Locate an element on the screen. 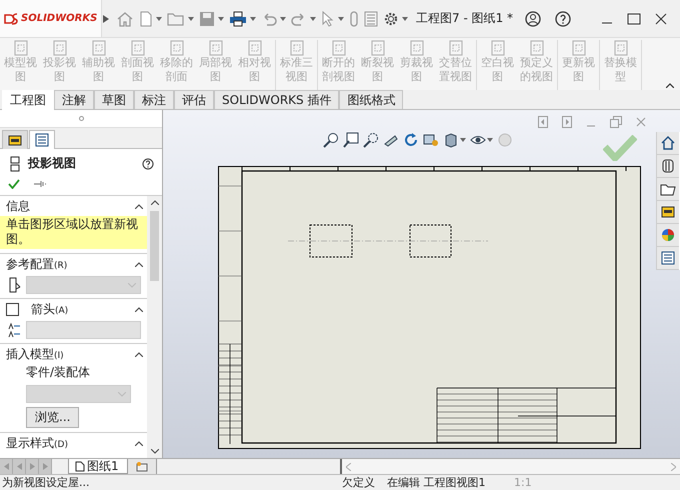 The width and height of the screenshot is (680, 490). scroll-down-icon is located at coordinates (154, 451).